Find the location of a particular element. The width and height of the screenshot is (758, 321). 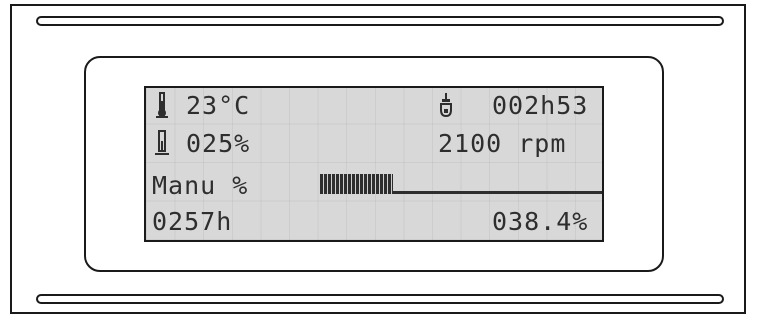

timer-readout: 002h53 is located at coordinates (540, 105).